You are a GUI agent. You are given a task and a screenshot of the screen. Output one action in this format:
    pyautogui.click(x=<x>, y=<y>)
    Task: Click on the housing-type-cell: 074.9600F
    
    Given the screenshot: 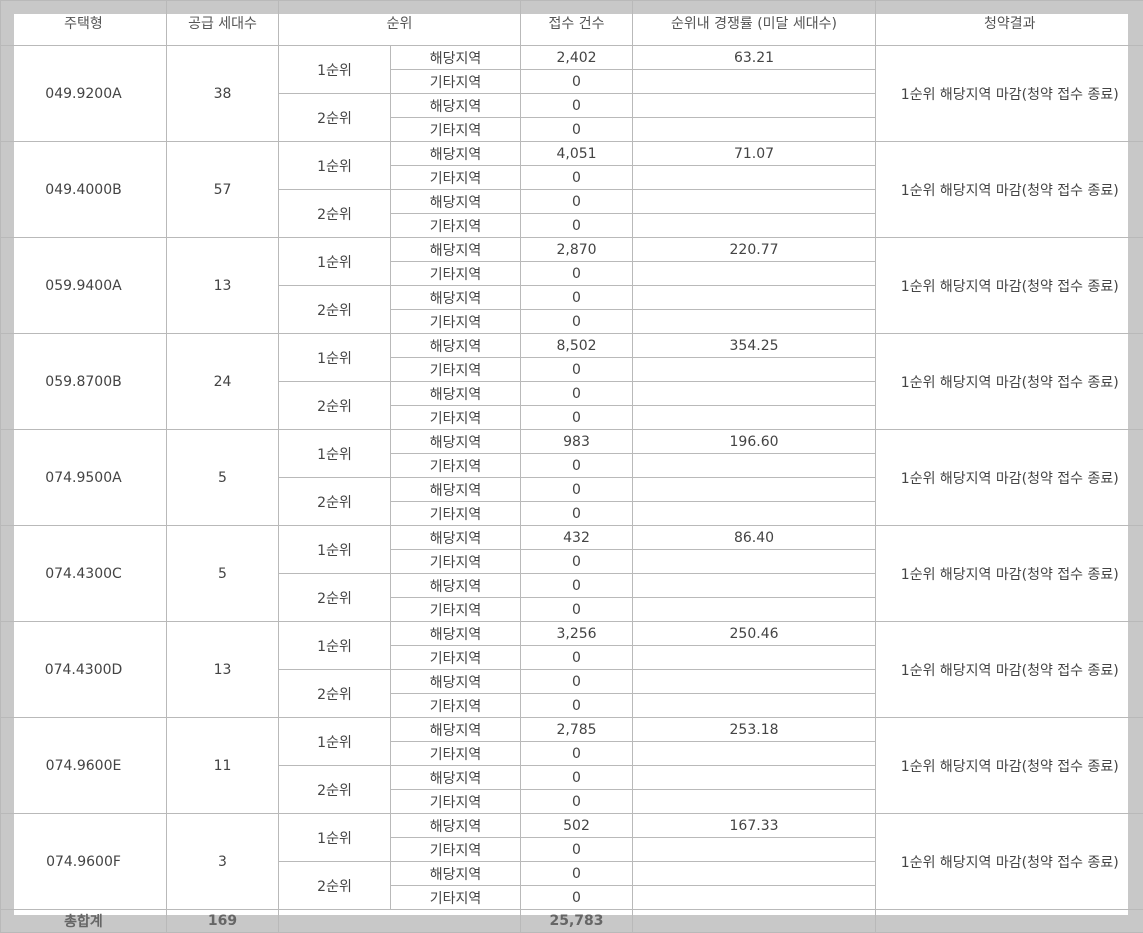 What is the action you would take?
    pyautogui.click(x=84, y=862)
    